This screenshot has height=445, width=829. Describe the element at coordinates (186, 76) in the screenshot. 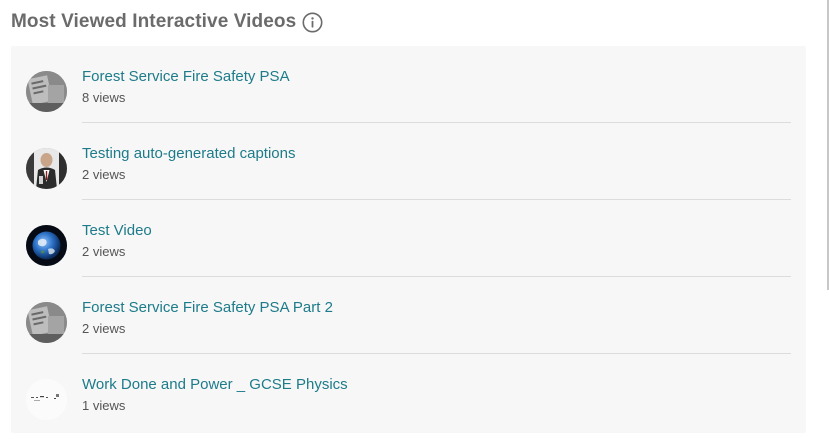

I see `video-title-link: Forest Service Fire Safety PSA` at that location.